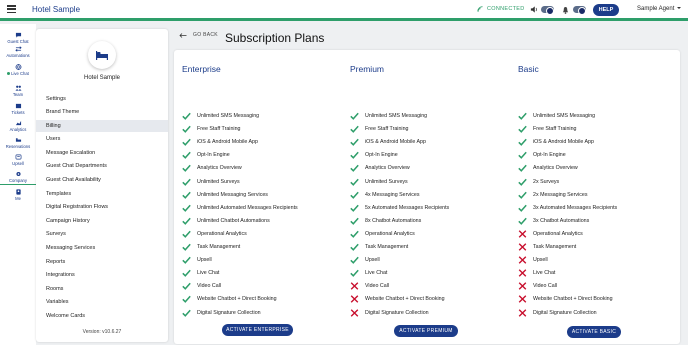 The height and width of the screenshot is (345, 688). What do you see at coordinates (381, 155) in the screenshot?
I see `plan-feature-label: Opt-In Engine` at bounding box center [381, 155].